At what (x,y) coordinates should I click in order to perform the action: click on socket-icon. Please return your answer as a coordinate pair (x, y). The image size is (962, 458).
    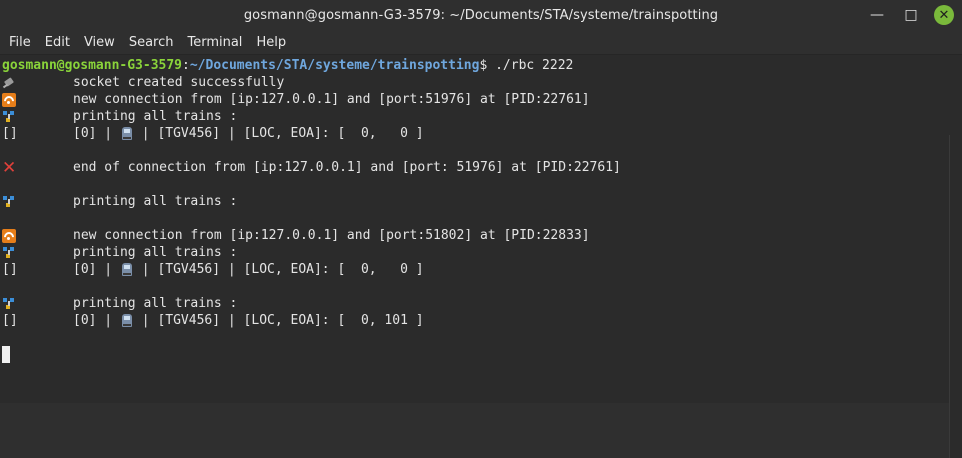
    Looking at the image, I should click on (9, 83).